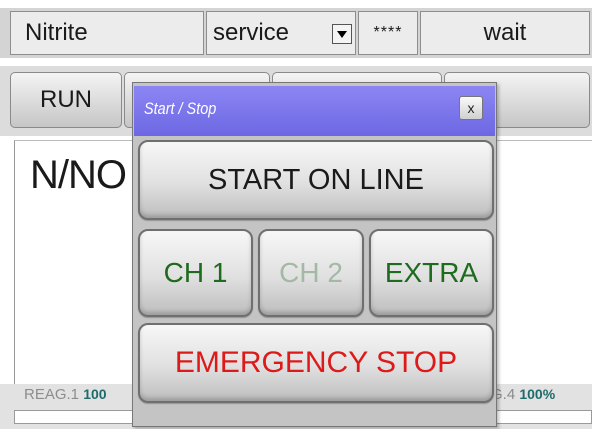  I want to click on parameter-name-text: Nitrite, so click(56, 32).